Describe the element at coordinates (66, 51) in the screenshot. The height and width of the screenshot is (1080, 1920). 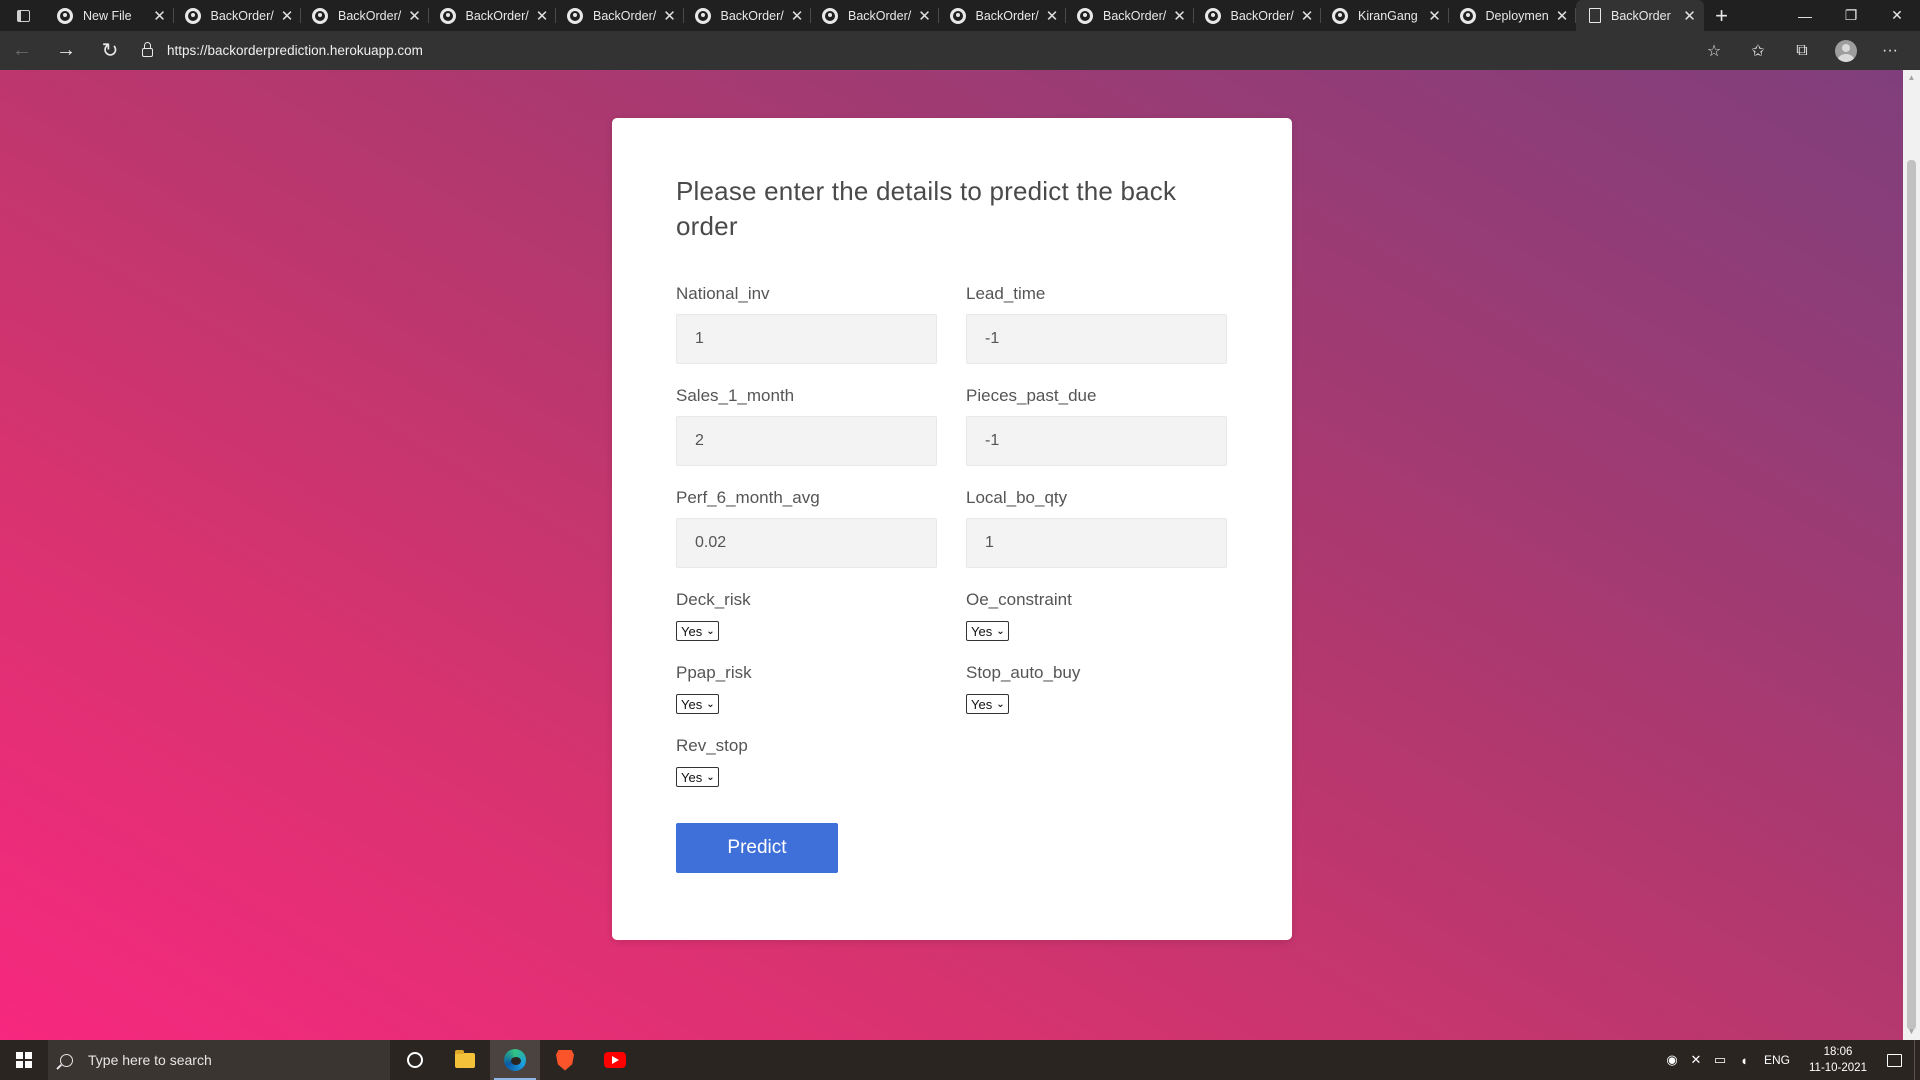
I see `forward-arrow-icon: →` at that location.